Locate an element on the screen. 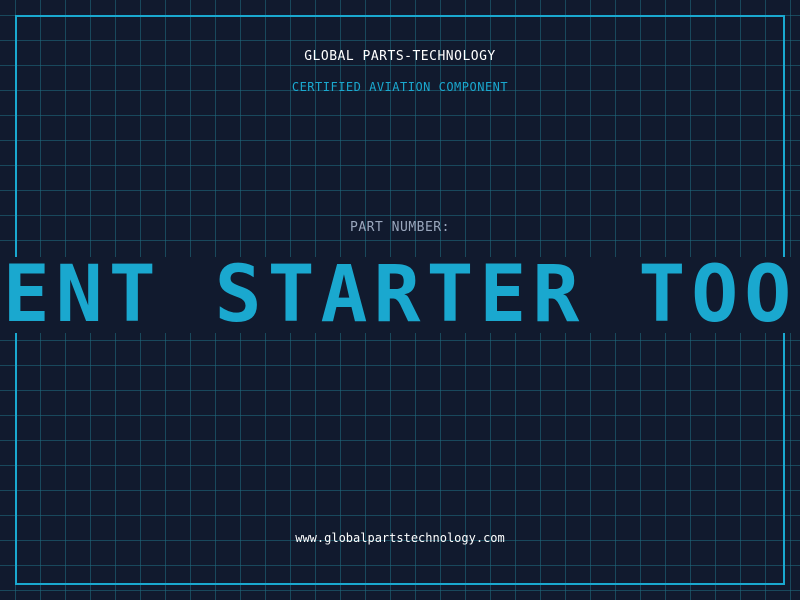 The image size is (800, 600). part-number-value: DENT STARTER TOOL is located at coordinates (400, 295).